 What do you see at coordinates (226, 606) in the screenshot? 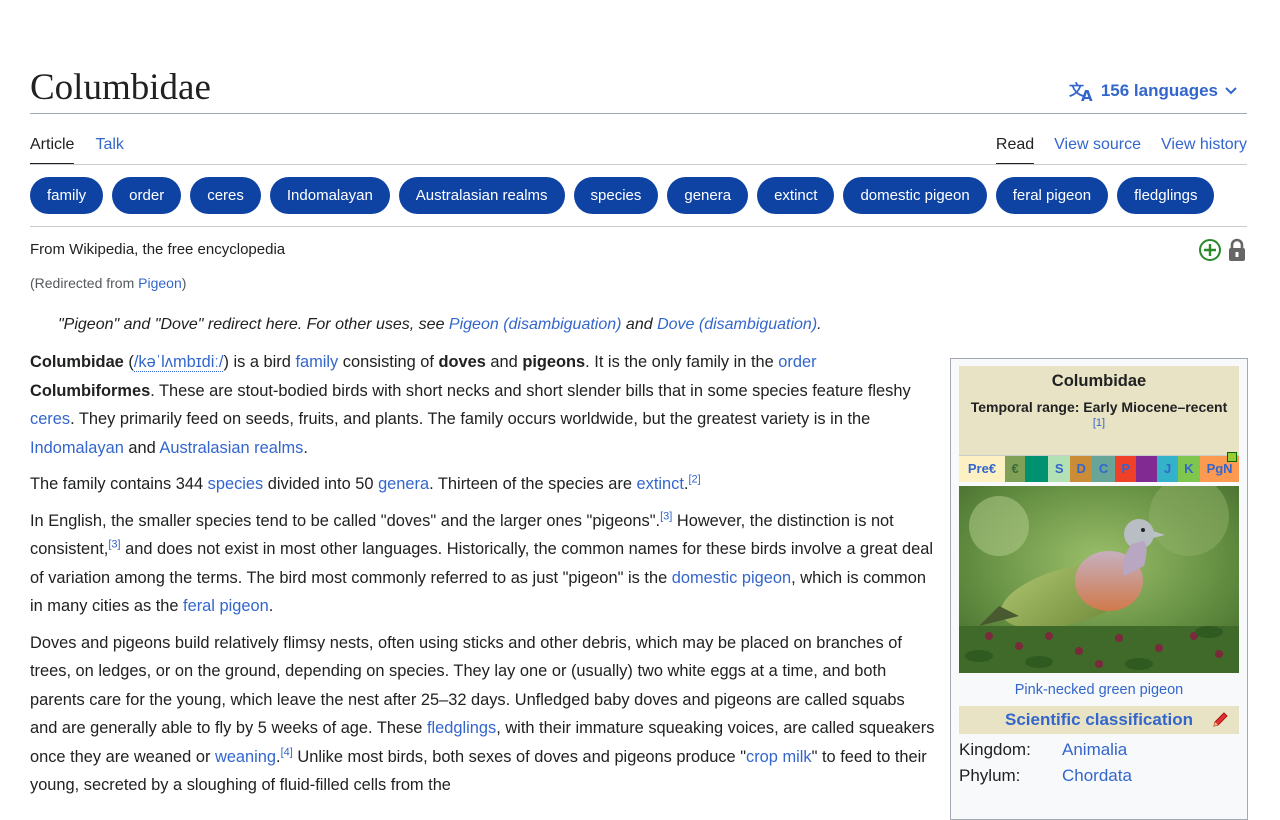
I see `feral-pigeon-link: feral pigeon` at bounding box center [226, 606].